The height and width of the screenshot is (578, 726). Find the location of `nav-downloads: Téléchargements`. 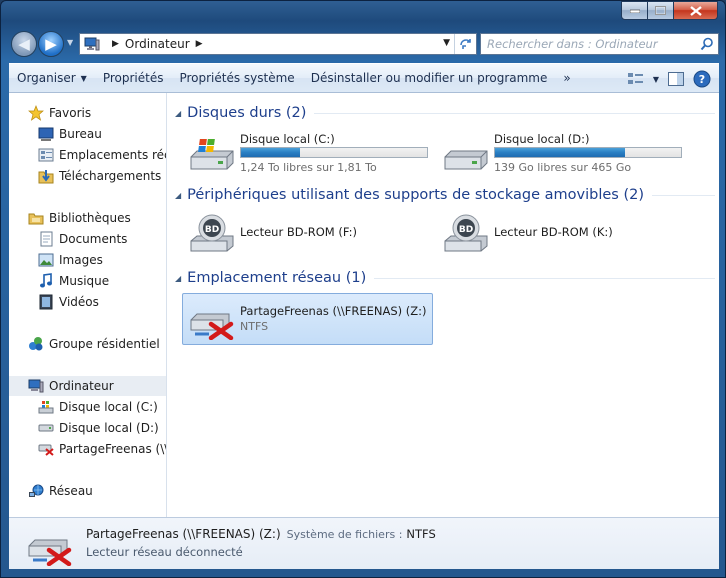

nav-downloads: Téléchargements is located at coordinates (87, 176).